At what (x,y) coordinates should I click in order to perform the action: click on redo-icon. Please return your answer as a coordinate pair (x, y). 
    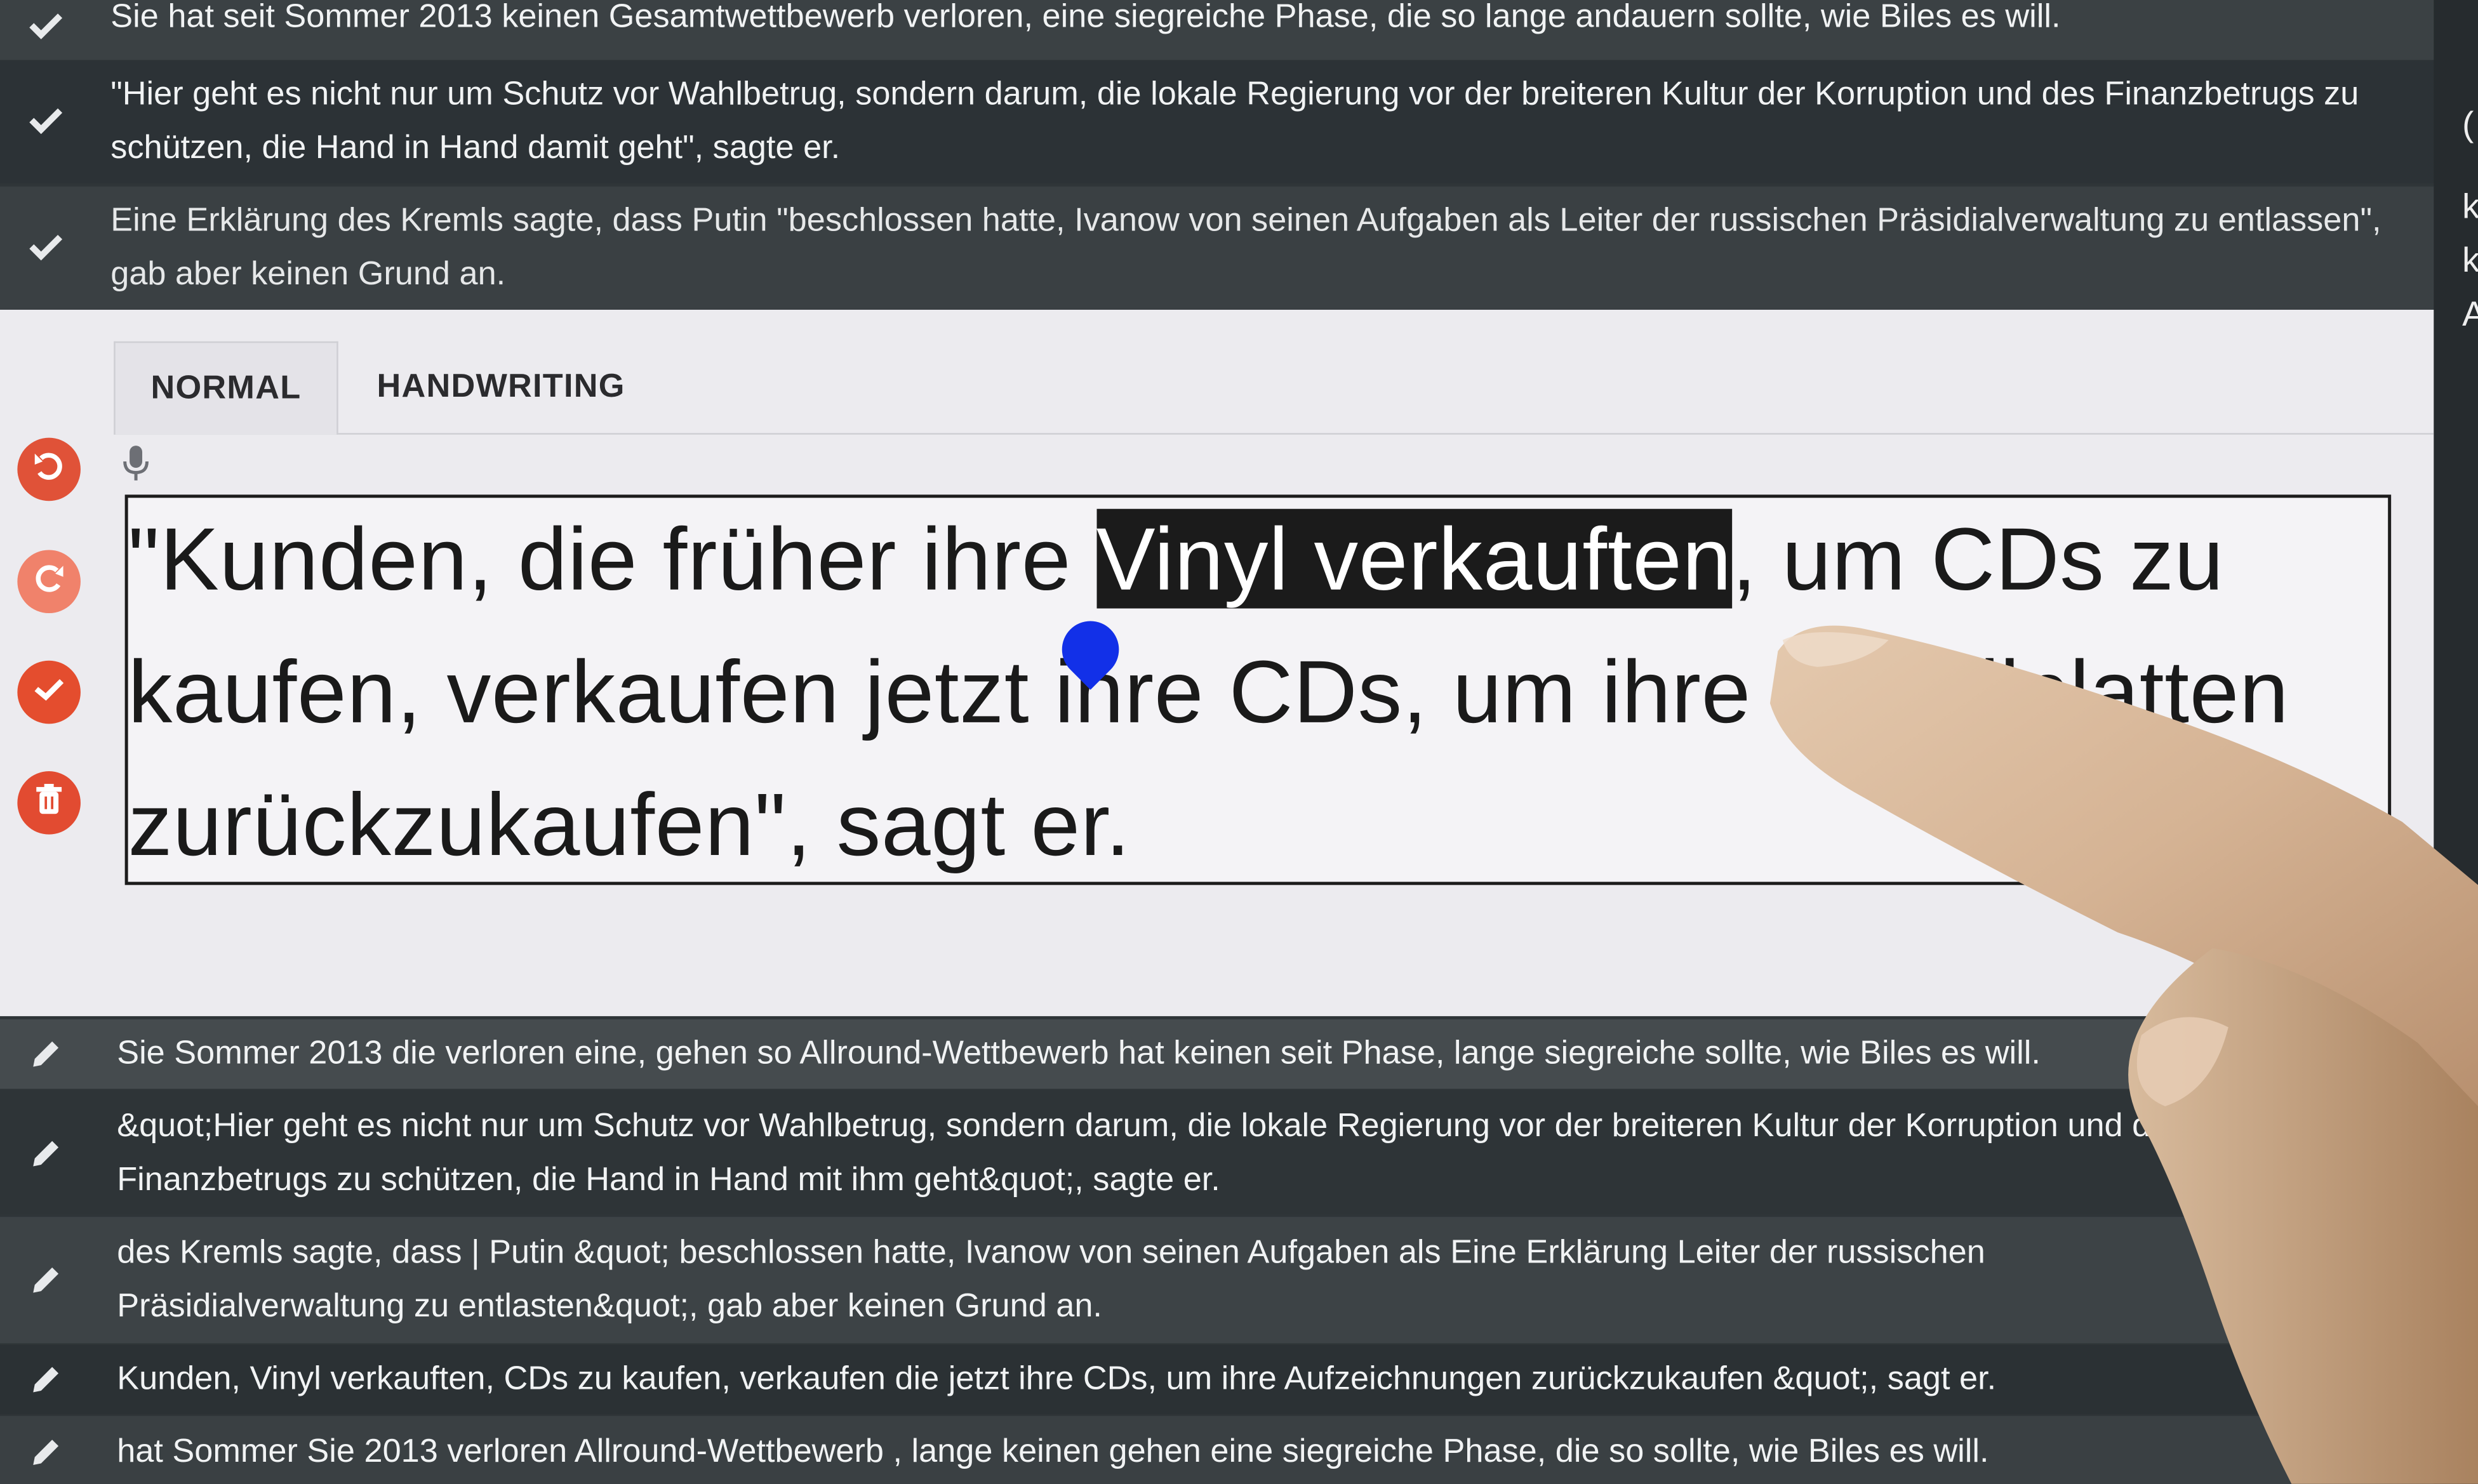
    Looking at the image, I should click on (49, 581).